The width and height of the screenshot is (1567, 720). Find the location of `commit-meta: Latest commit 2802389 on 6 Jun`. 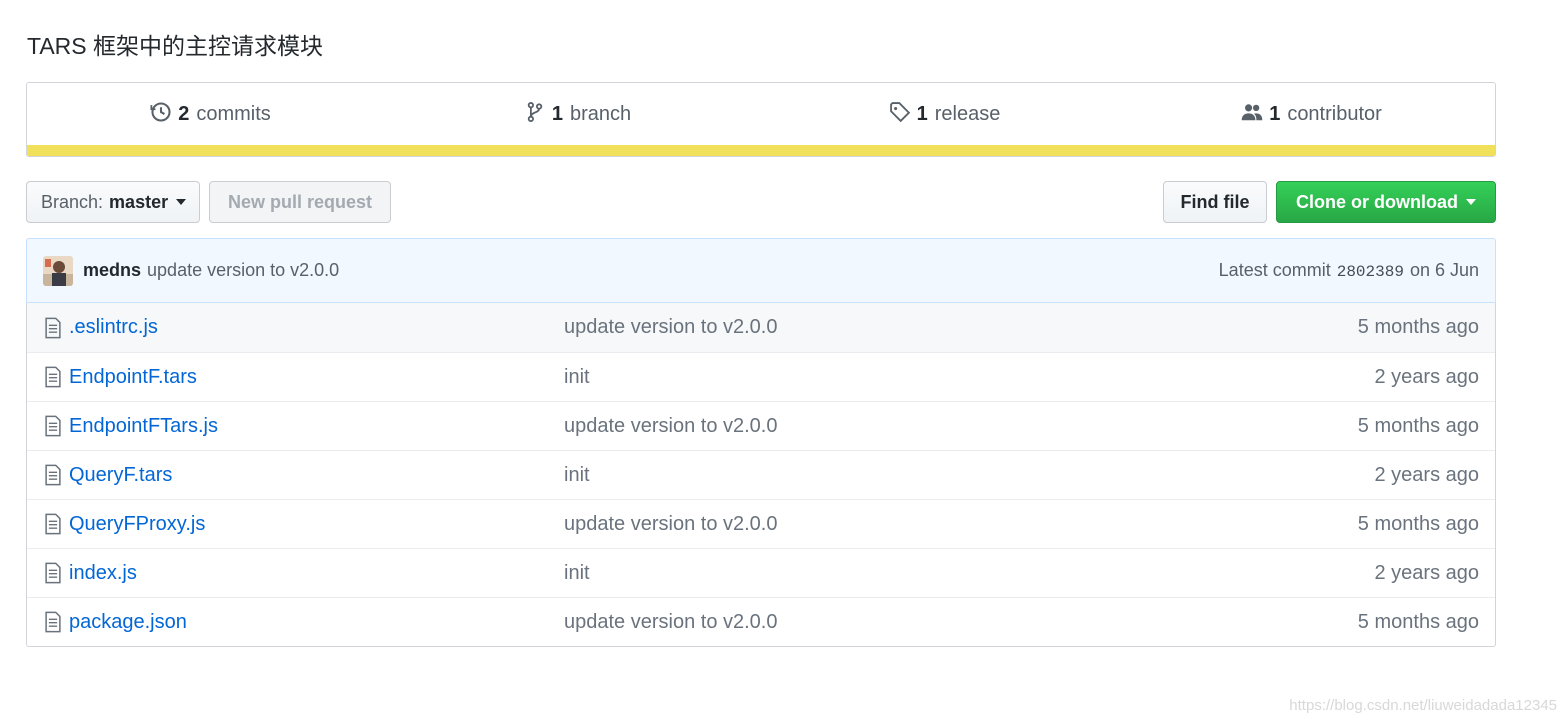

commit-meta: Latest commit 2802389 on 6 Jun is located at coordinates (1349, 270).